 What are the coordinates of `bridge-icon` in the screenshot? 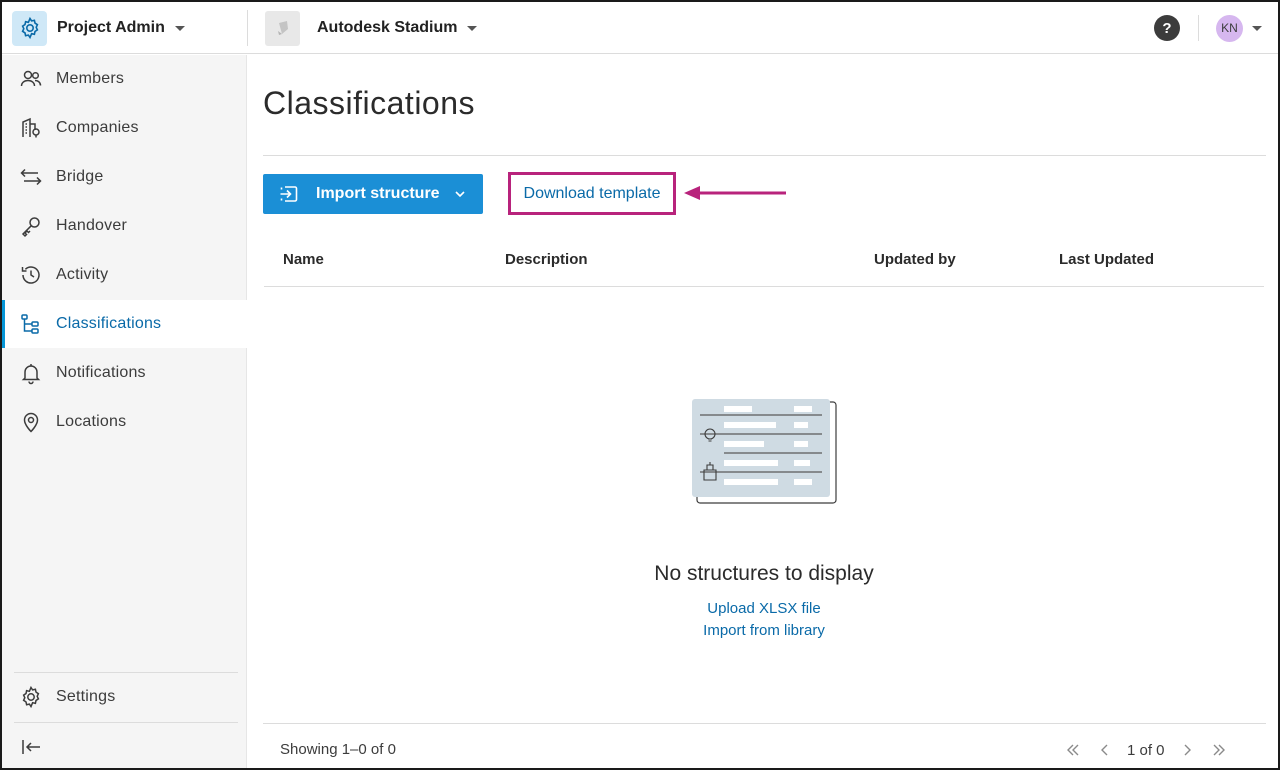 It's located at (31, 177).